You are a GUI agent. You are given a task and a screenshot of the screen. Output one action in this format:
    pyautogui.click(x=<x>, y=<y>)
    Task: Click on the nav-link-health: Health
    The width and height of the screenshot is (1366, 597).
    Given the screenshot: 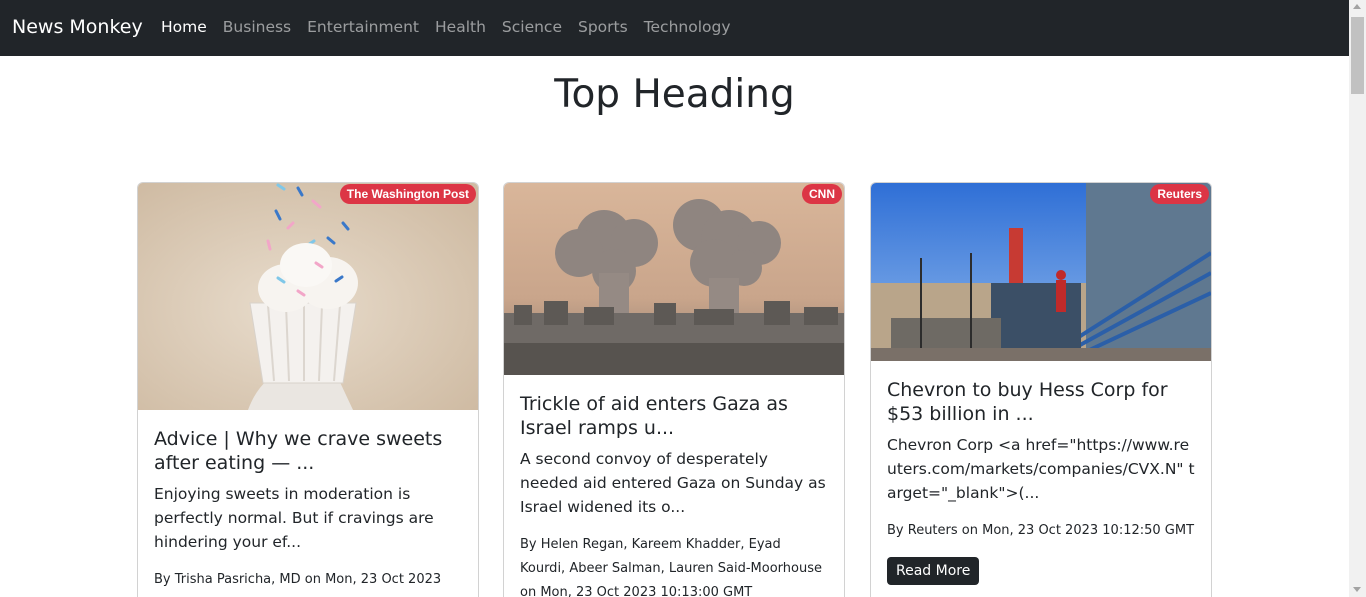 What is the action you would take?
    pyautogui.click(x=460, y=27)
    